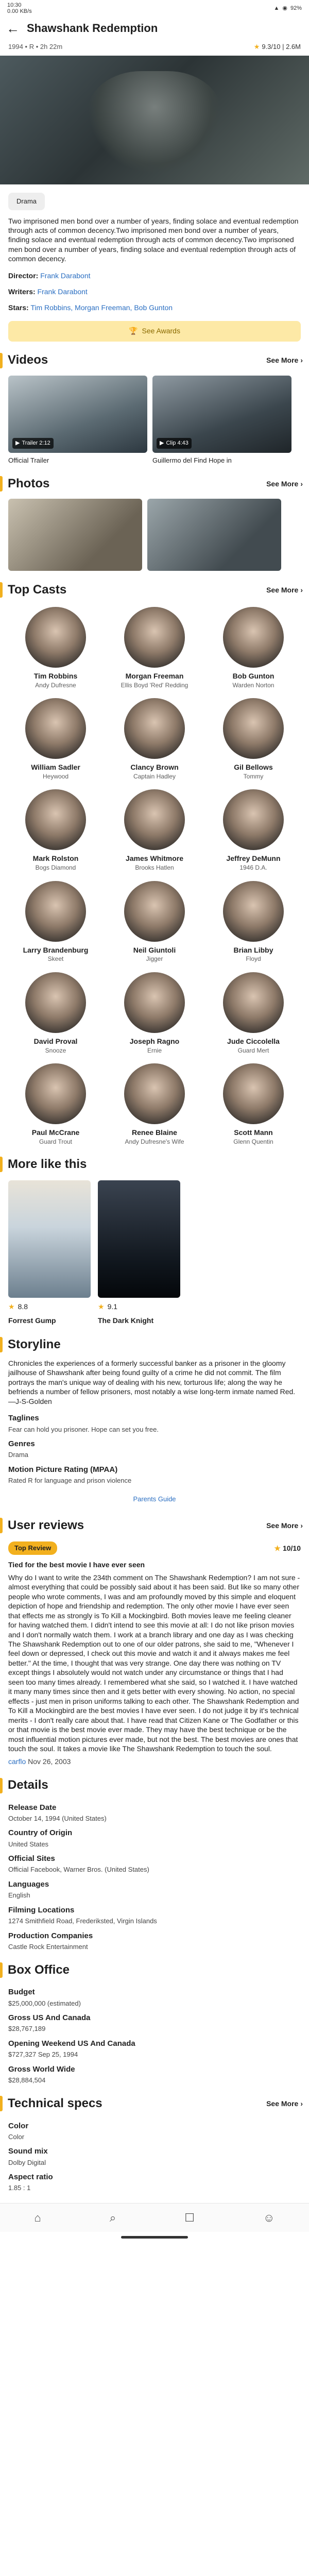  Describe the element at coordinates (55, 921) in the screenshot. I see `cast-member: Larry Brandenburg Skeet` at that location.